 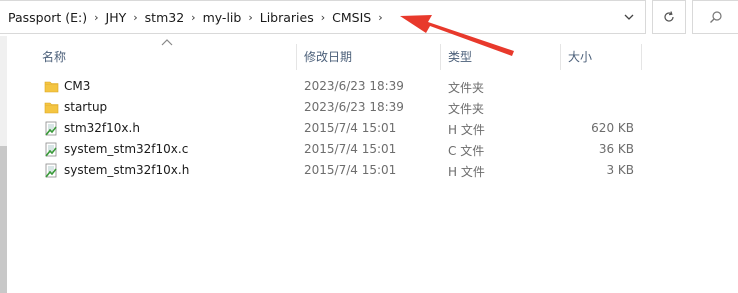 I want to click on file-size: 620 KB, so click(x=612, y=128).